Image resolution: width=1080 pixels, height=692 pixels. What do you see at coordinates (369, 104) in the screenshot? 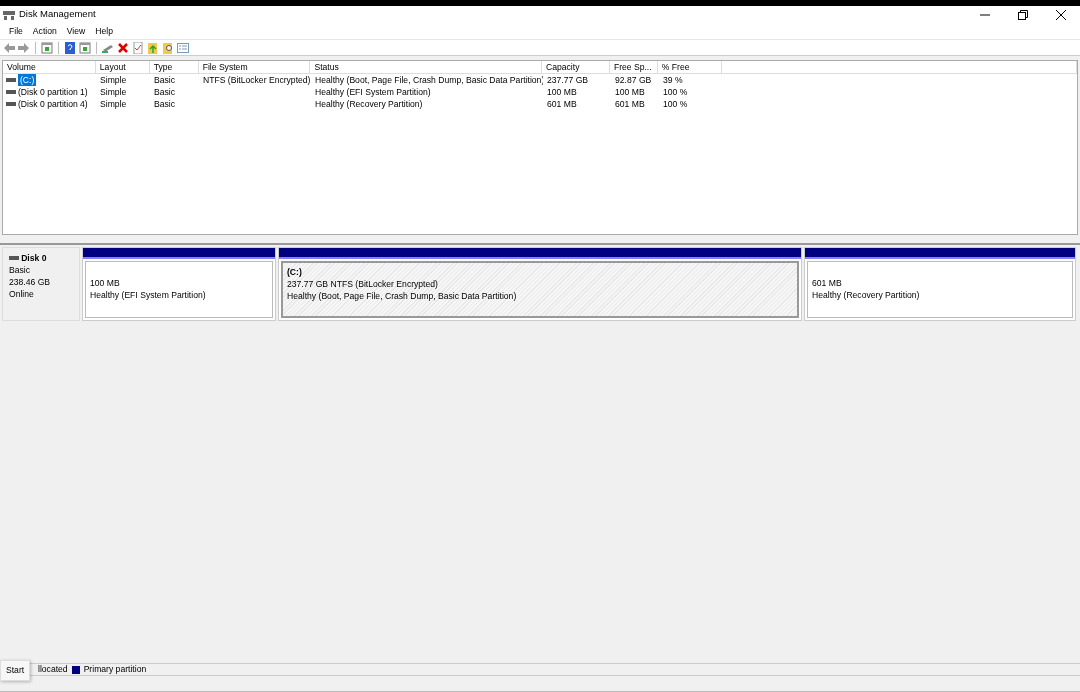
I see `table-cell: Healthy (Recovery Partition)` at bounding box center [369, 104].